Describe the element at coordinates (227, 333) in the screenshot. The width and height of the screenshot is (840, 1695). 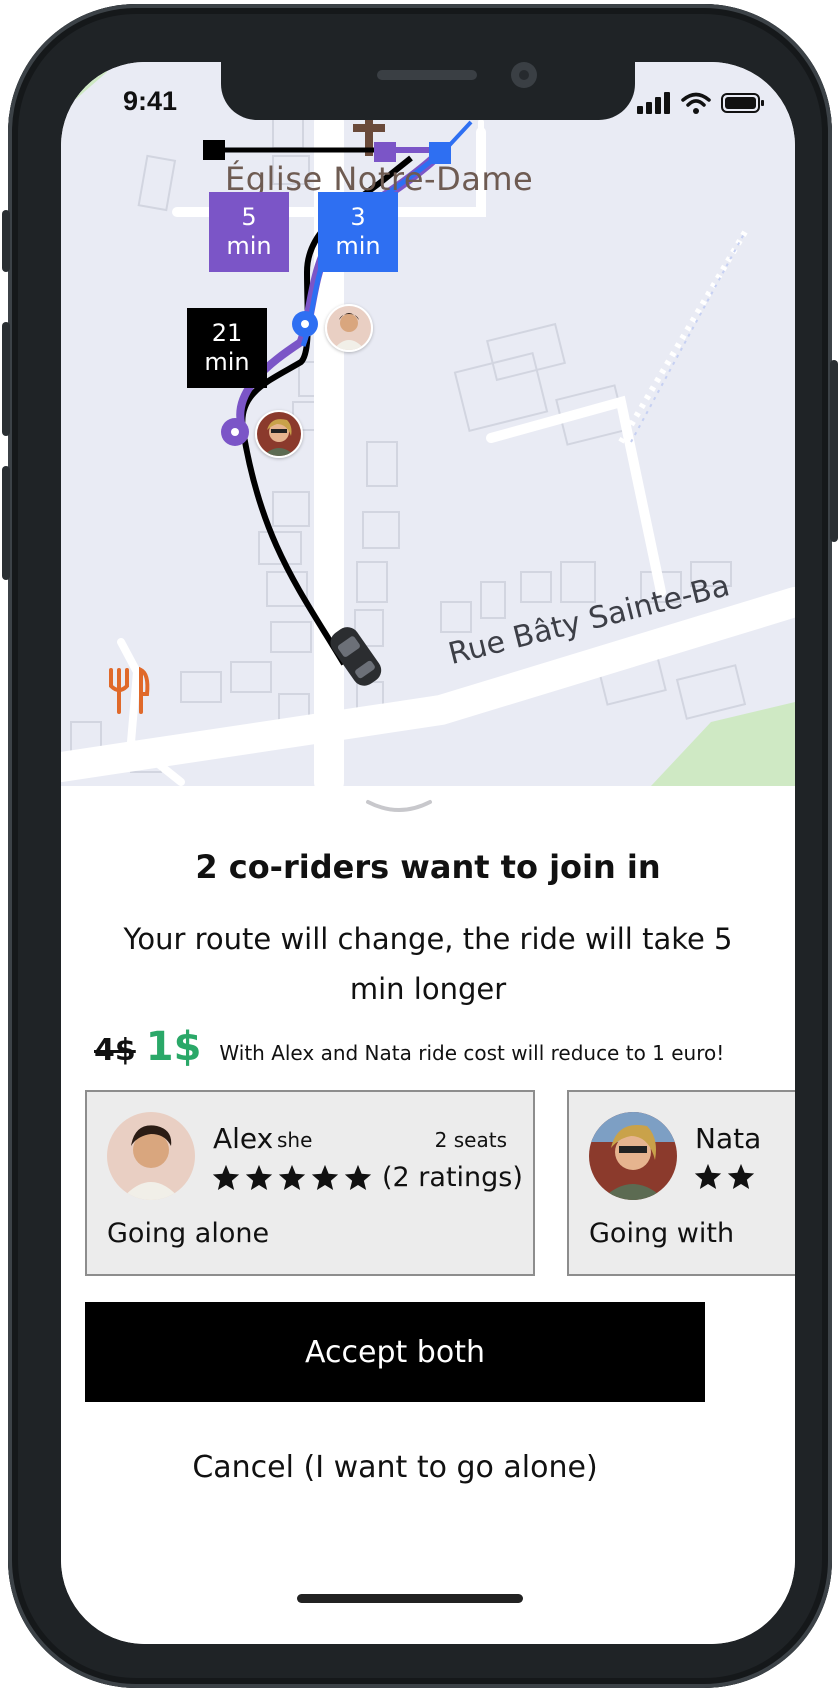
I see `eta-value: 21` at that location.